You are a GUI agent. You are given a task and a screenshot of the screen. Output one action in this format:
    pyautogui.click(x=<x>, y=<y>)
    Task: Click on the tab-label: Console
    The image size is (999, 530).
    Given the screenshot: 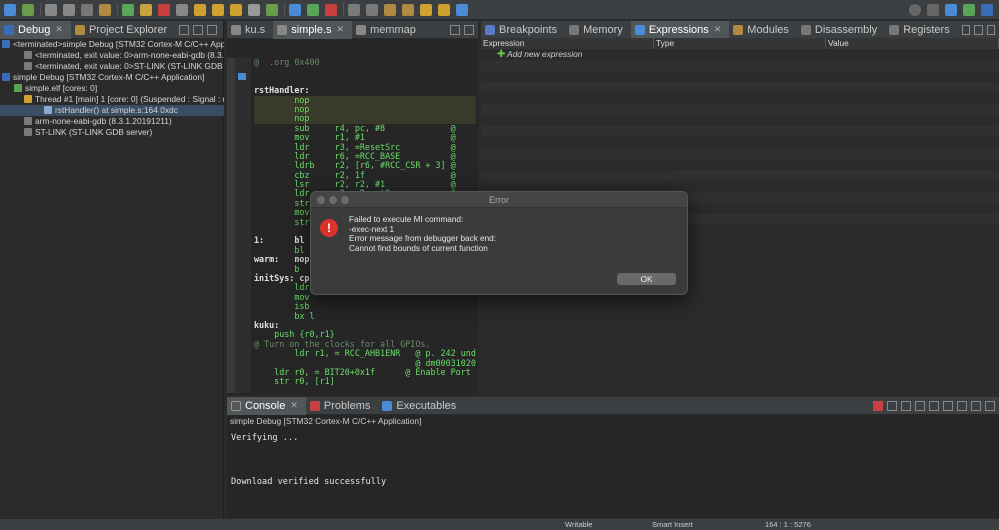 What is the action you would take?
    pyautogui.click(x=265, y=405)
    